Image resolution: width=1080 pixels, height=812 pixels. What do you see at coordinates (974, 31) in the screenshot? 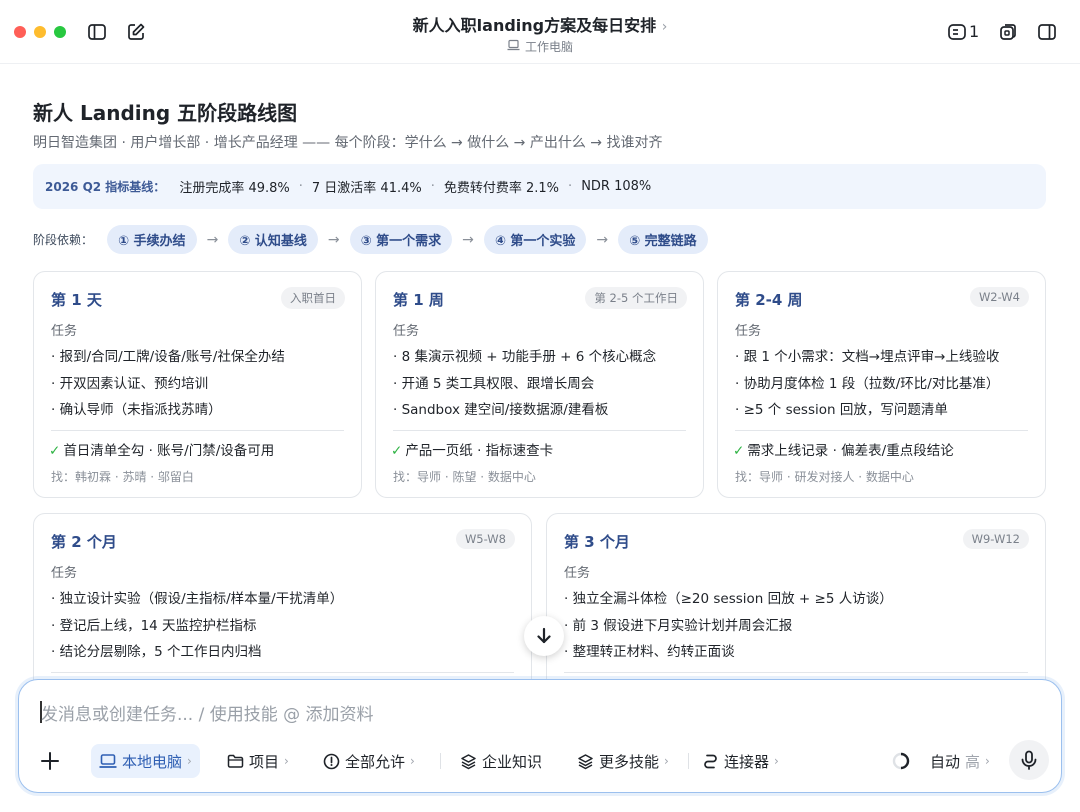
I see `task-count: 1` at bounding box center [974, 31].